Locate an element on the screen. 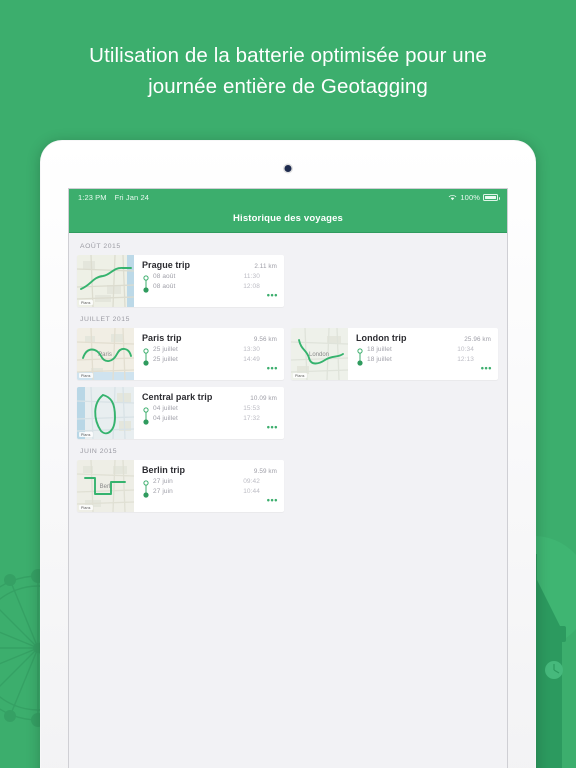 This screenshot has height=768, width=576. trip-name: Central park trip is located at coordinates (177, 397).